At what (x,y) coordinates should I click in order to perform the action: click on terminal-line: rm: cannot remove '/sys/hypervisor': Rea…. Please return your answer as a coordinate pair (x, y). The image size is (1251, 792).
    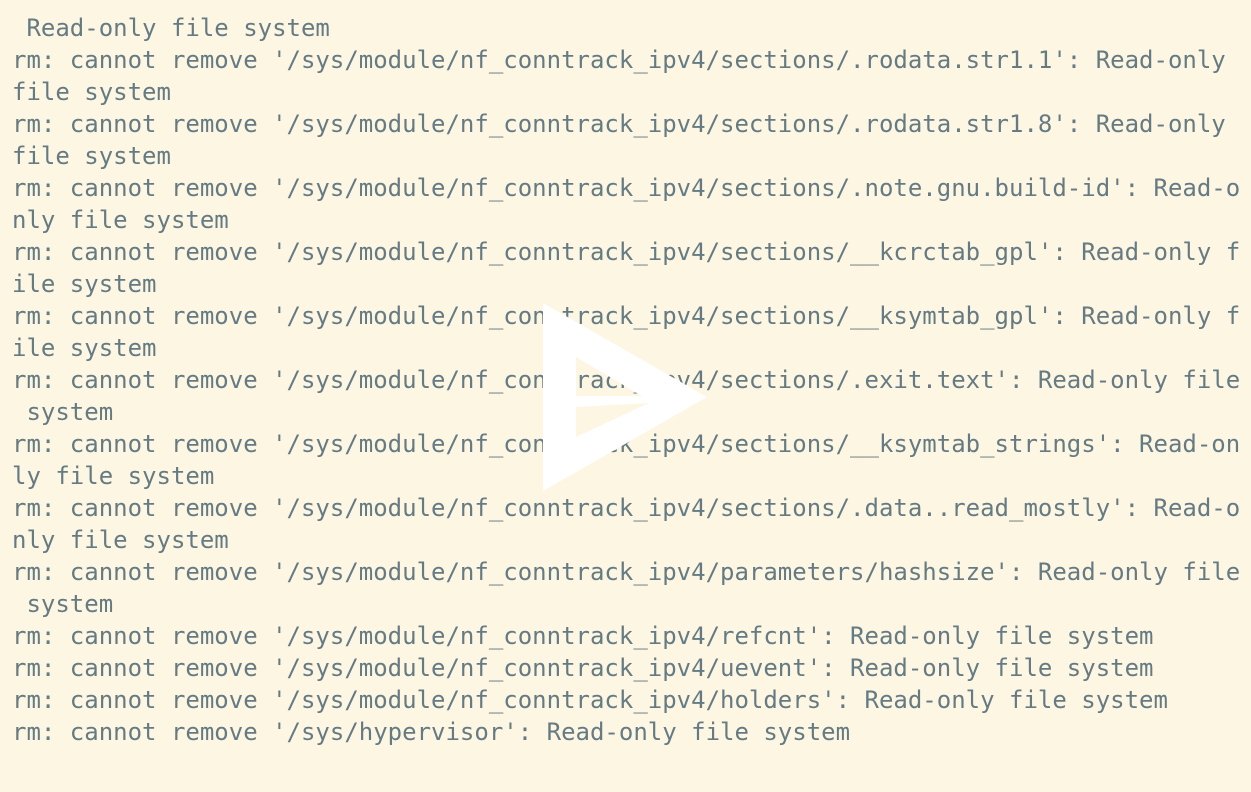
    Looking at the image, I should click on (431, 732).